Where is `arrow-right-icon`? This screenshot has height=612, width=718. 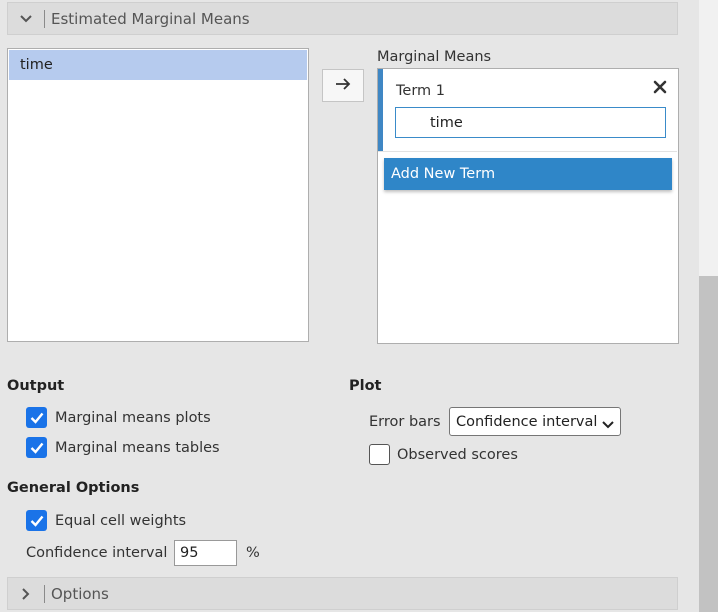
arrow-right-icon is located at coordinates (343, 85).